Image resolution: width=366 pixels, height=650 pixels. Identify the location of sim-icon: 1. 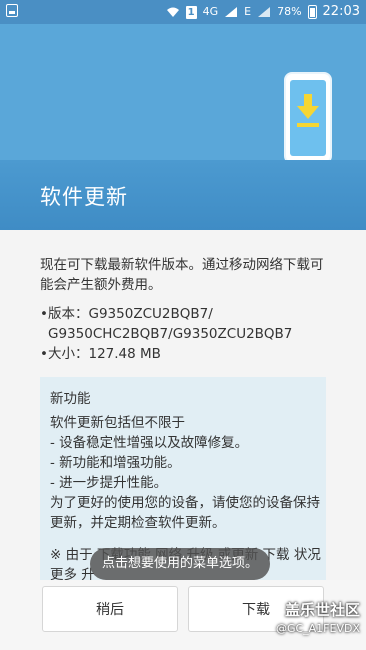
(191, 12).